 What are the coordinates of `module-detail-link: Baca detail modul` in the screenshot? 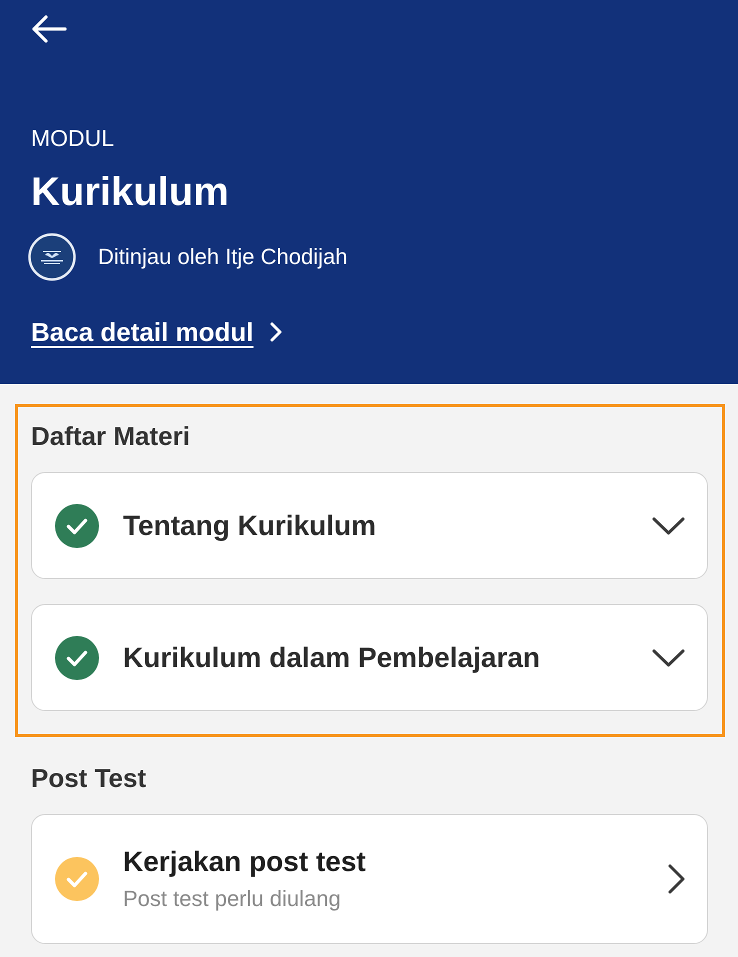 It's located at (156, 332).